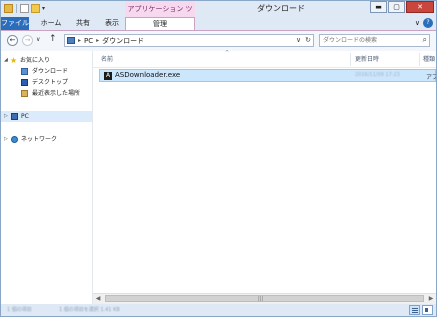  I want to click on tab-share: 共有, so click(83, 23).